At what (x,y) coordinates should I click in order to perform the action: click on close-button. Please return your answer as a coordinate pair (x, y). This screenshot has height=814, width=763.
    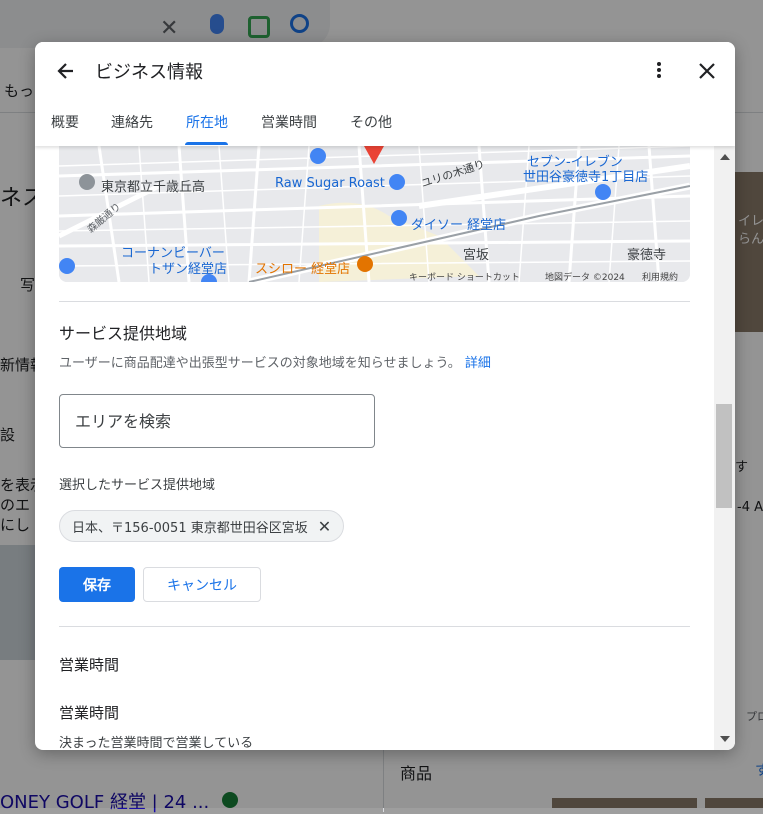
    Looking at the image, I should click on (707, 71).